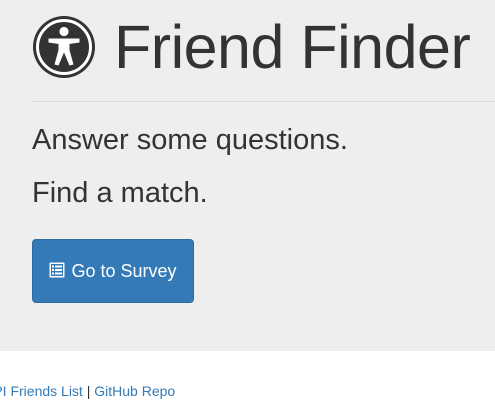 This screenshot has width=495, height=405. Describe the element at coordinates (190, 140) in the screenshot. I see `intro-line-questions: Answer some questions.` at that location.